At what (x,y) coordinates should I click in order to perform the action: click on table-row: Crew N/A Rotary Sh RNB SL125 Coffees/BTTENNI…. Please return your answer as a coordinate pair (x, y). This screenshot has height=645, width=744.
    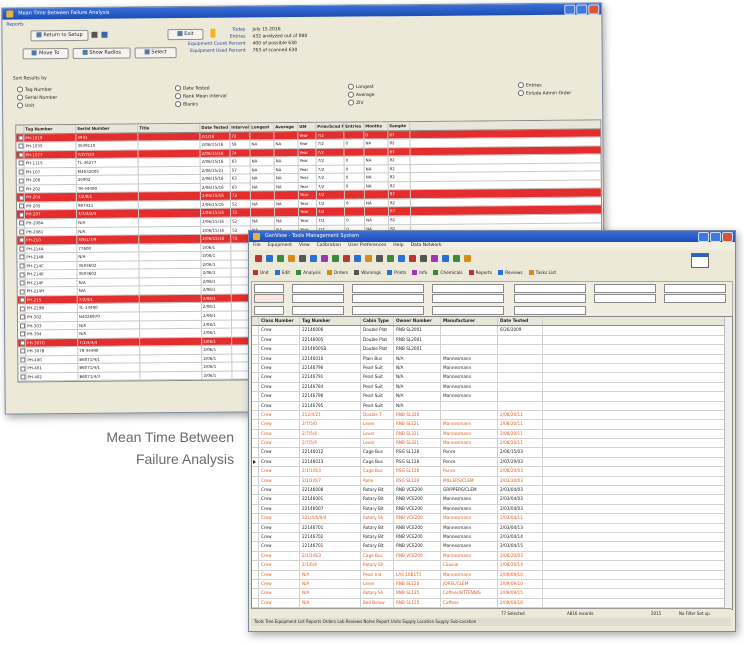
    Looking at the image, I should click on (492, 594).